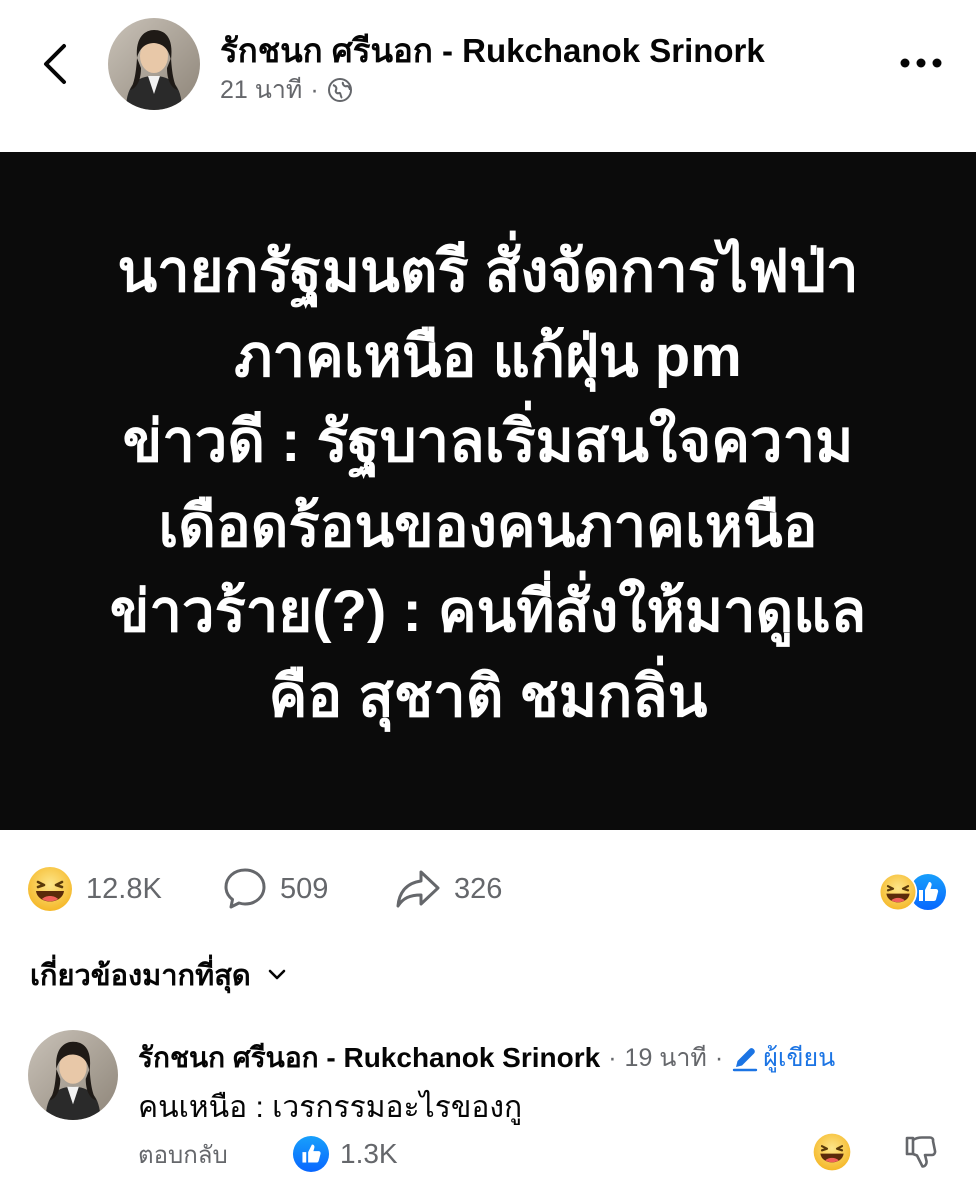 The image size is (976, 1200). What do you see at coordinates (339, 90) in the screenshot?
I see `globe-icon` at bounding box center [339, 90].